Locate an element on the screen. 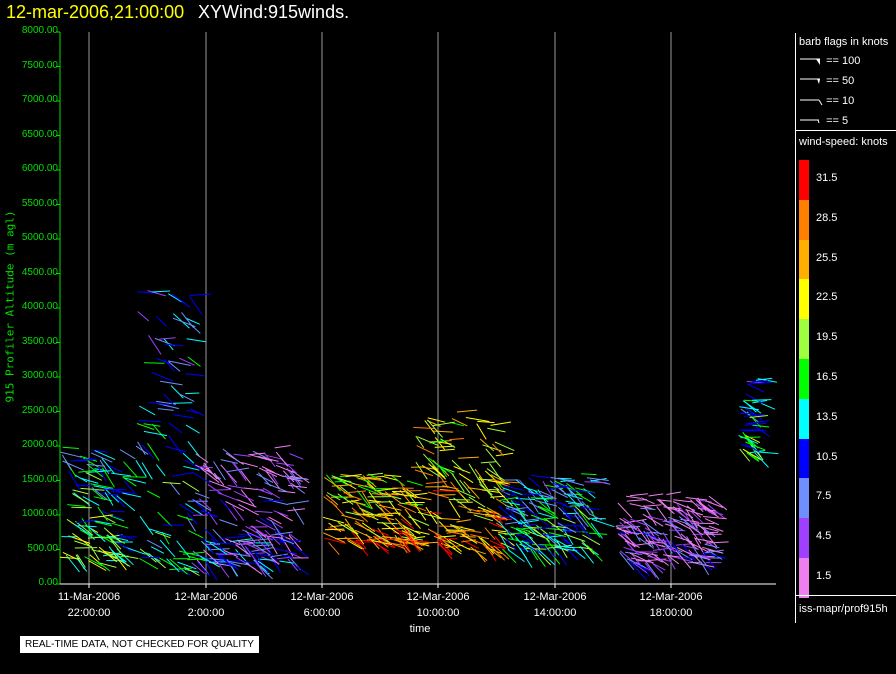  barb-5-label: == 5 is located at coordinates (837, 121).